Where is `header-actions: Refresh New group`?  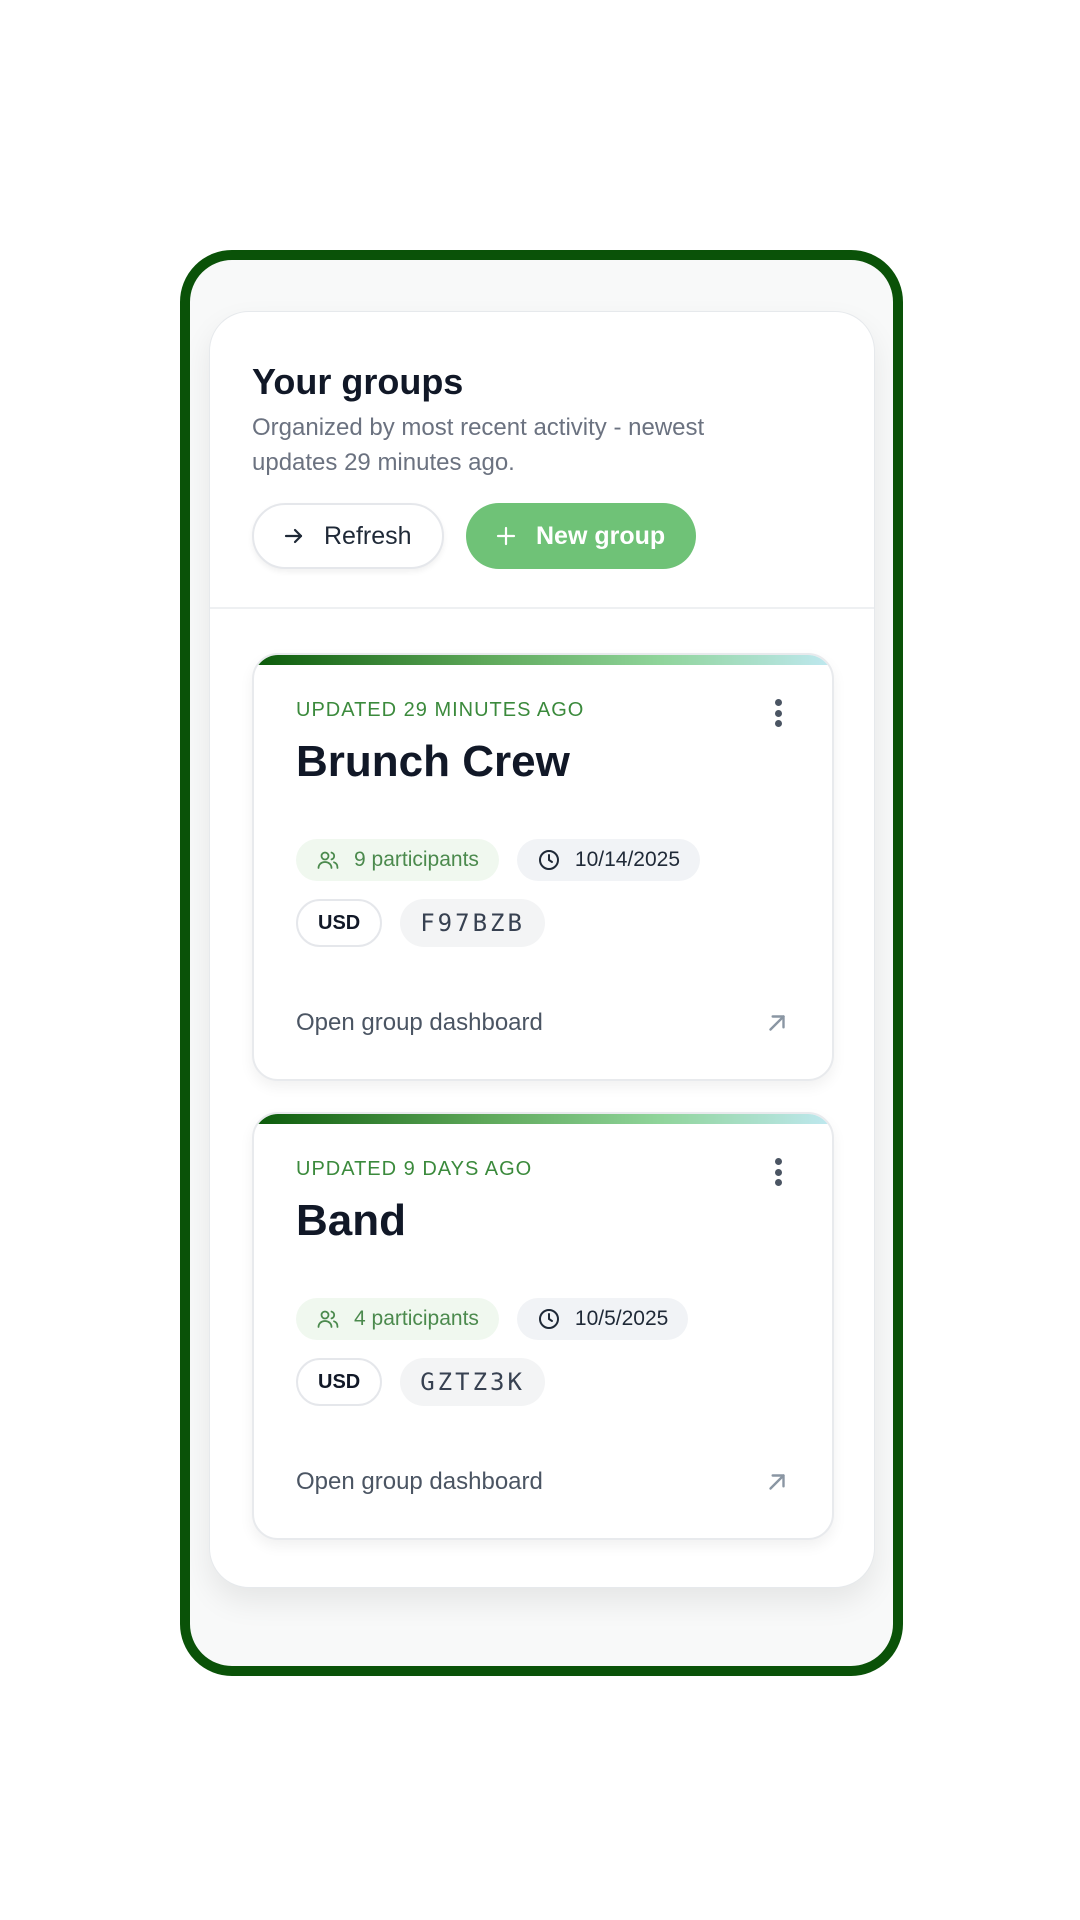
header-actions: Refresh New group is located at coordinates (542, 536).